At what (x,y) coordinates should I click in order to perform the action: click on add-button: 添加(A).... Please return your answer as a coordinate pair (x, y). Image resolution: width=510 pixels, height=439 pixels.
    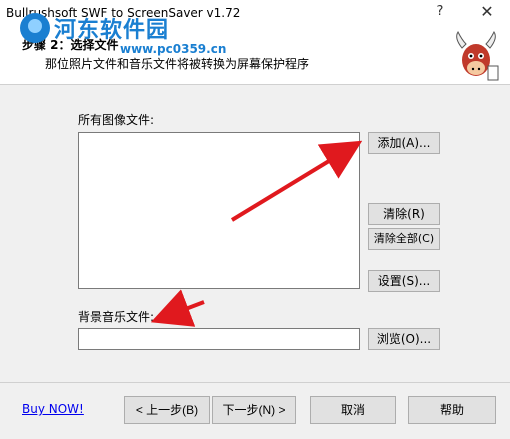
    Looking at the image, I should click on (404, 143).